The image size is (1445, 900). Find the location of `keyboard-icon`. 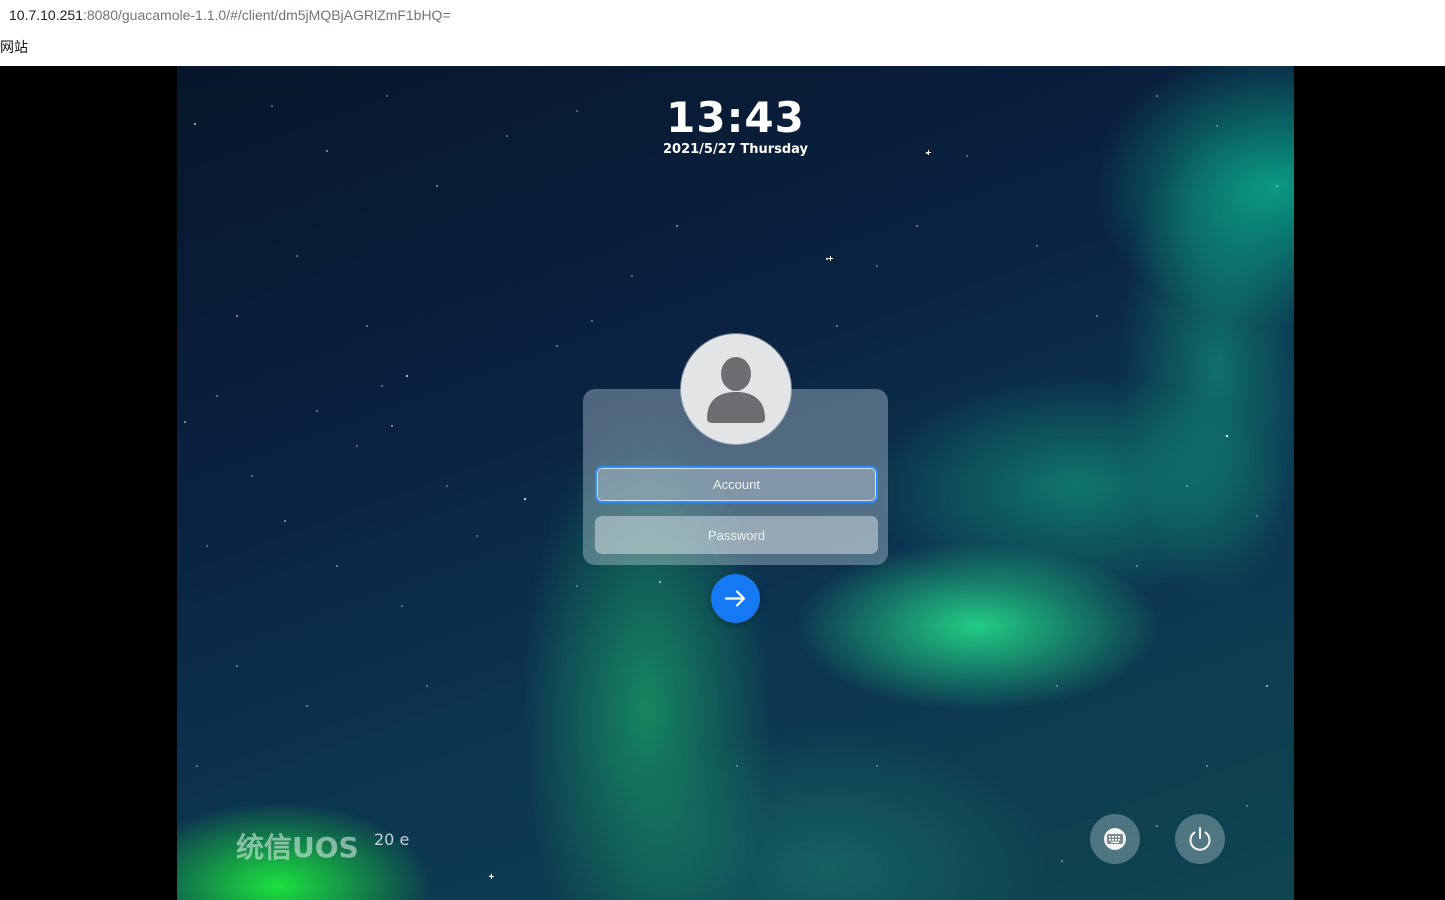

keyboard-icon is located at coordinates (1115, 839).